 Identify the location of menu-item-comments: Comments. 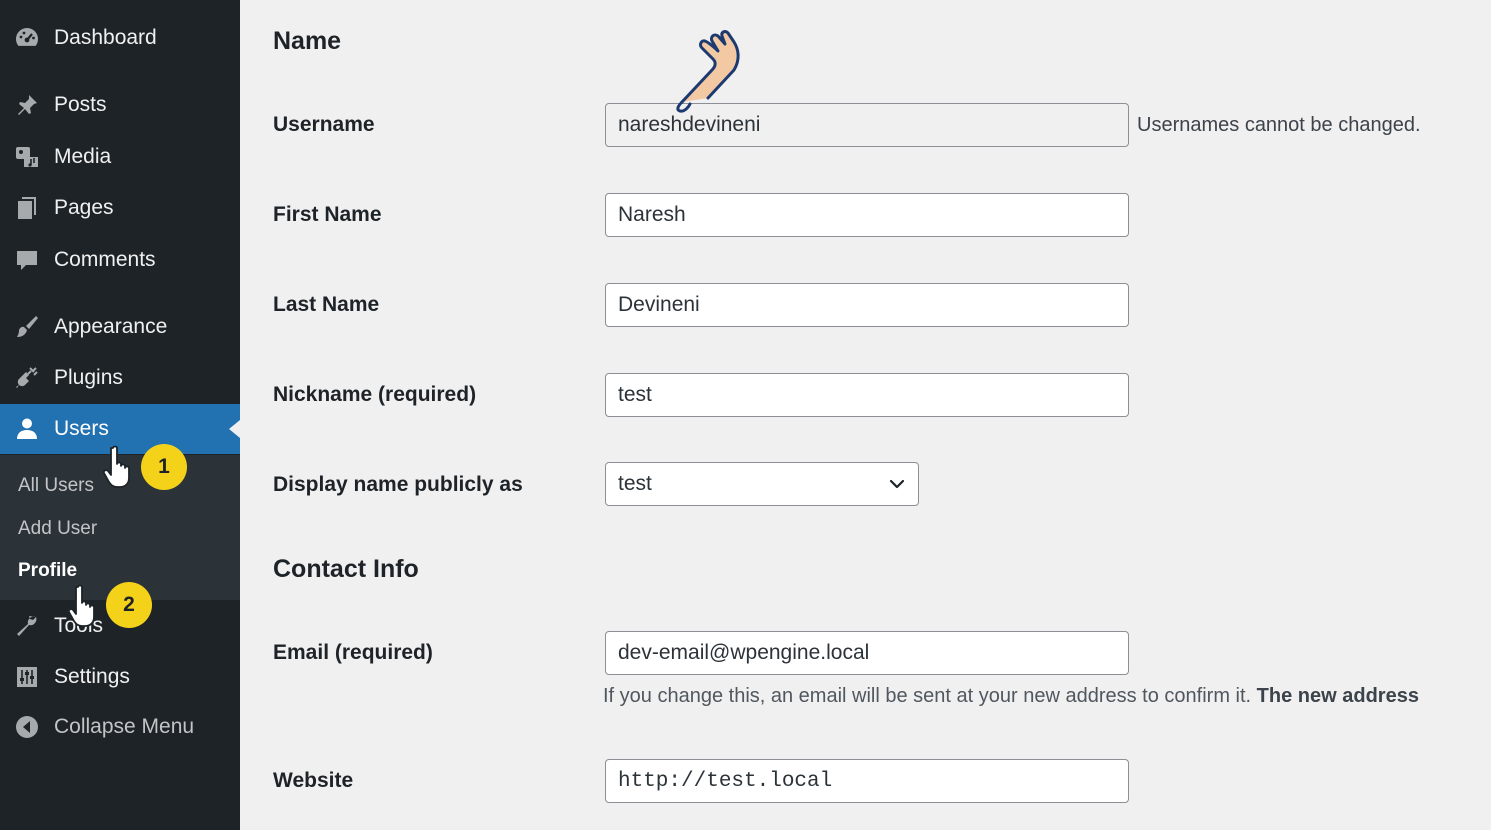
(120, 260).